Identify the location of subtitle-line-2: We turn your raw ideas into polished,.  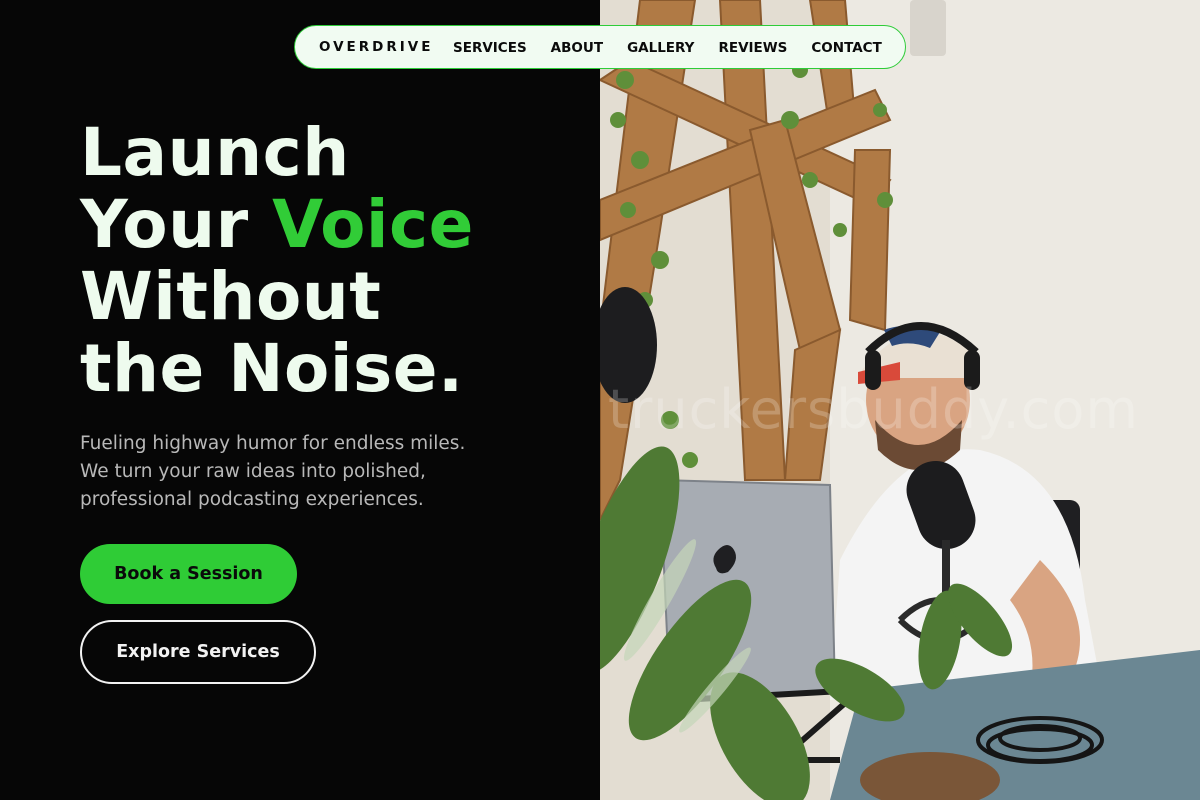
(253, 471).